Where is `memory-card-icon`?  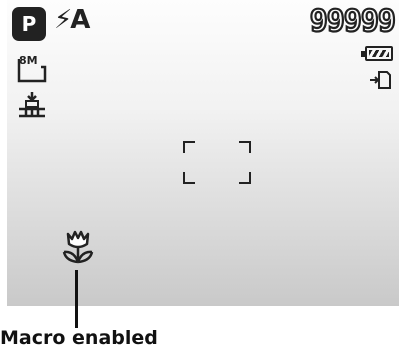
memory-card-icon is located at coordinates (380, 82).